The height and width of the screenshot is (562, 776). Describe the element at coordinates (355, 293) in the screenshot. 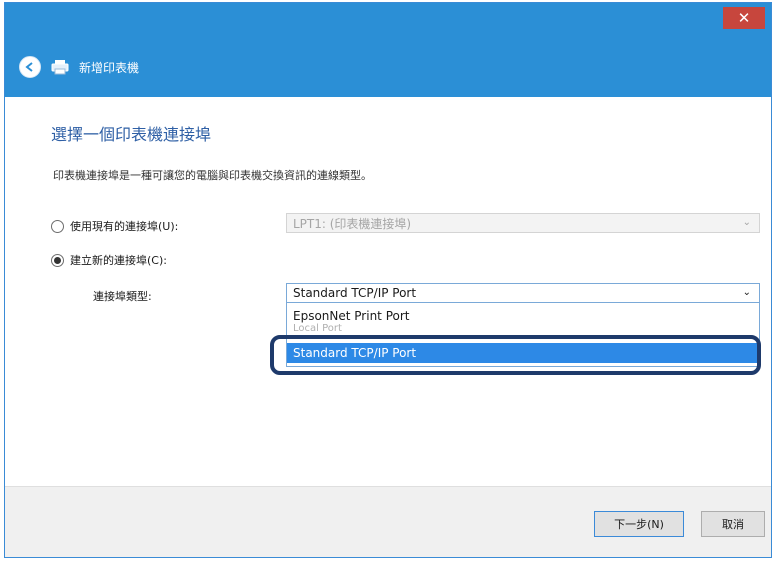

I see `port-type-value: Standard TCP/IP Port` at that location.